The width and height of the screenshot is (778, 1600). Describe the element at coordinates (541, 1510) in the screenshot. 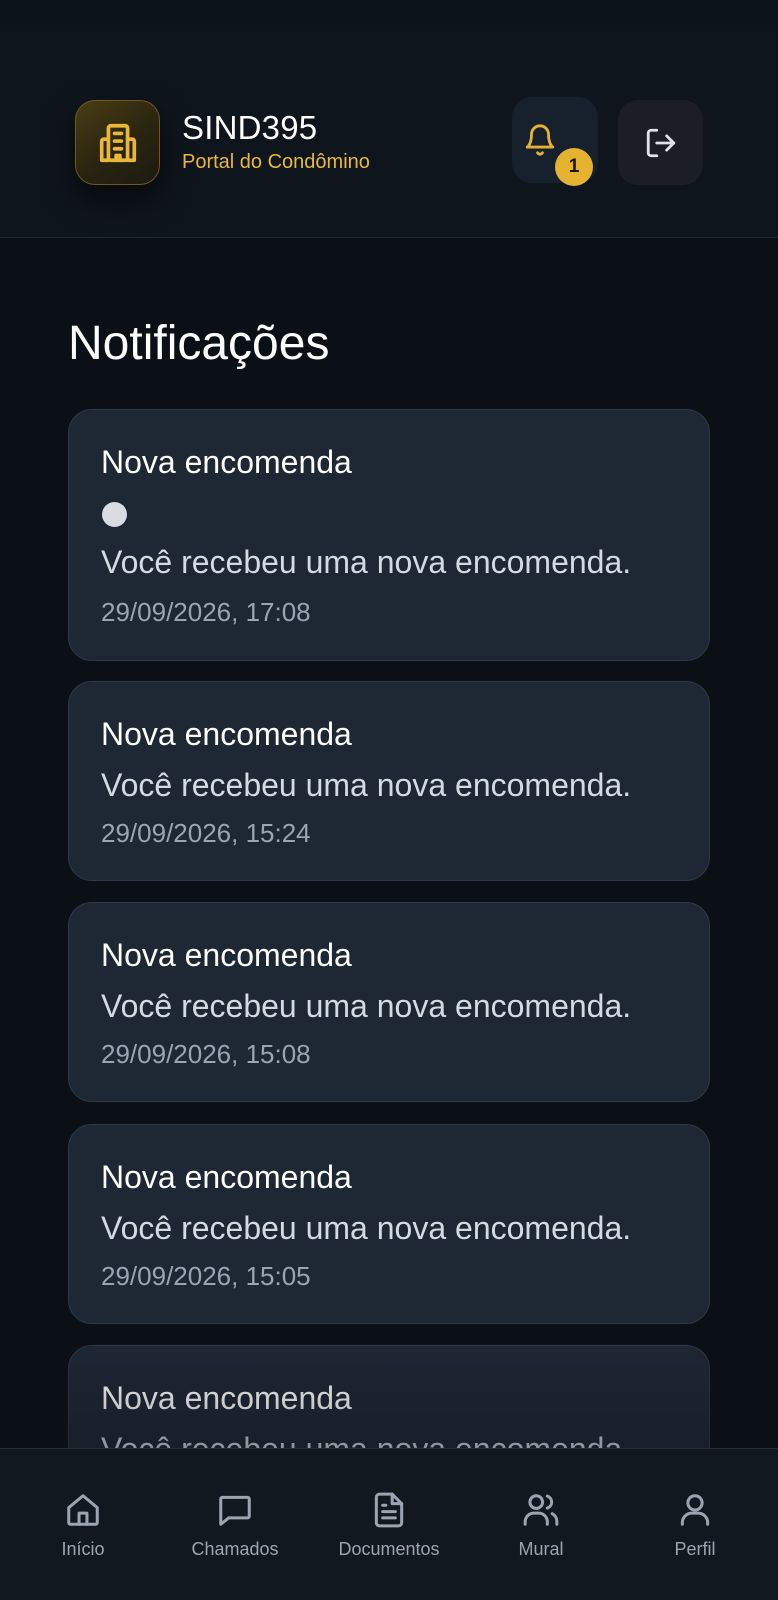

I see `users-icon` at that location.